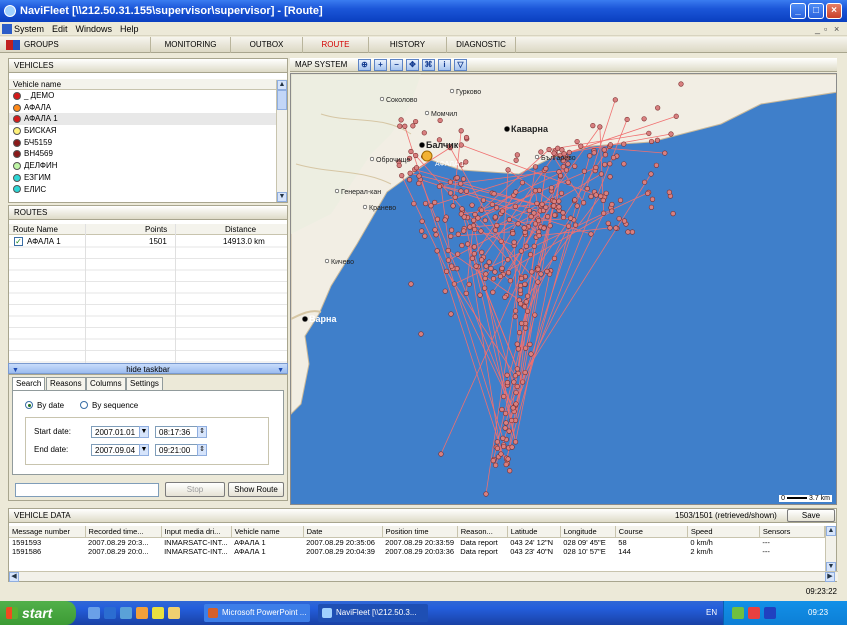 The height and width of the screenshot is (625, 847). What do you see at coordinates (148, 84) in the screenshot?
I see `vehicle-name-column: Vehicle name` at bounding box center [148, 84].